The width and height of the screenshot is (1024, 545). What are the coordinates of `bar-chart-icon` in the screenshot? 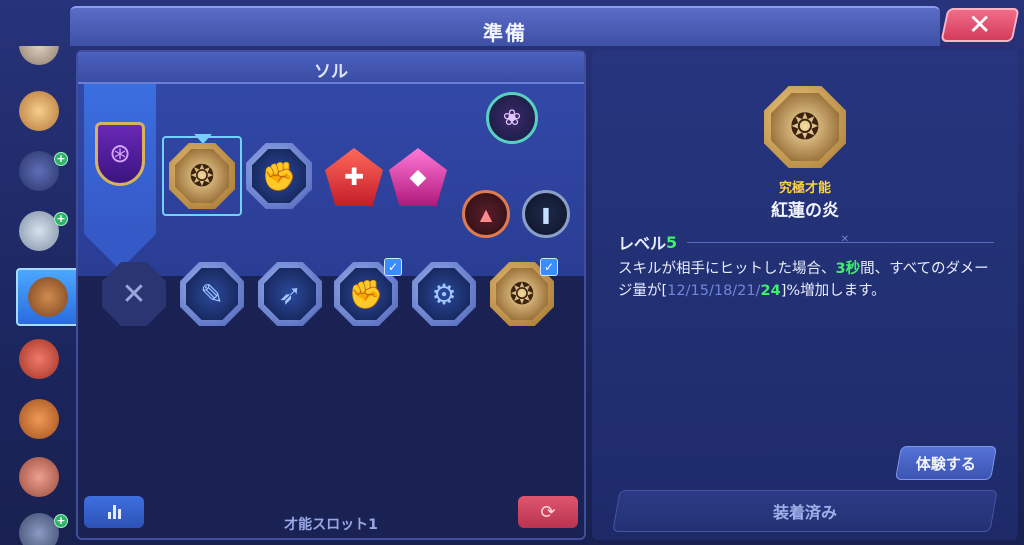 It's located at (114, 512).